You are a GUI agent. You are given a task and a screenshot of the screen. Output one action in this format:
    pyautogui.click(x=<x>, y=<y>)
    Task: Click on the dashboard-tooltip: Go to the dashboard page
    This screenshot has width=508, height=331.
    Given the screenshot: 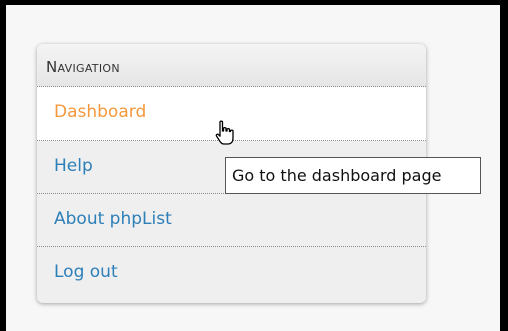 What is the action you would take?
    pyautogui.click(x=353, y=175)
    